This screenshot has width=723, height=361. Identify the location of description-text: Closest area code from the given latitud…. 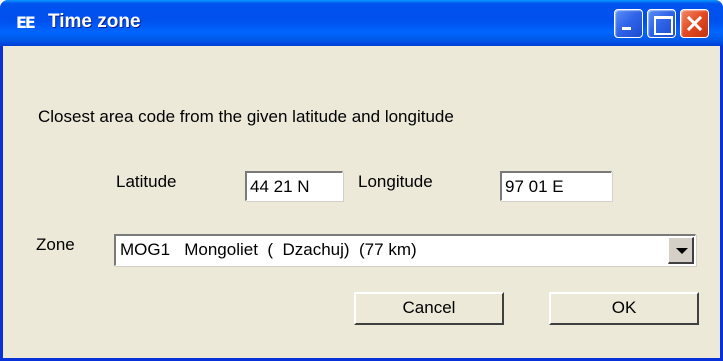
(246, 116).